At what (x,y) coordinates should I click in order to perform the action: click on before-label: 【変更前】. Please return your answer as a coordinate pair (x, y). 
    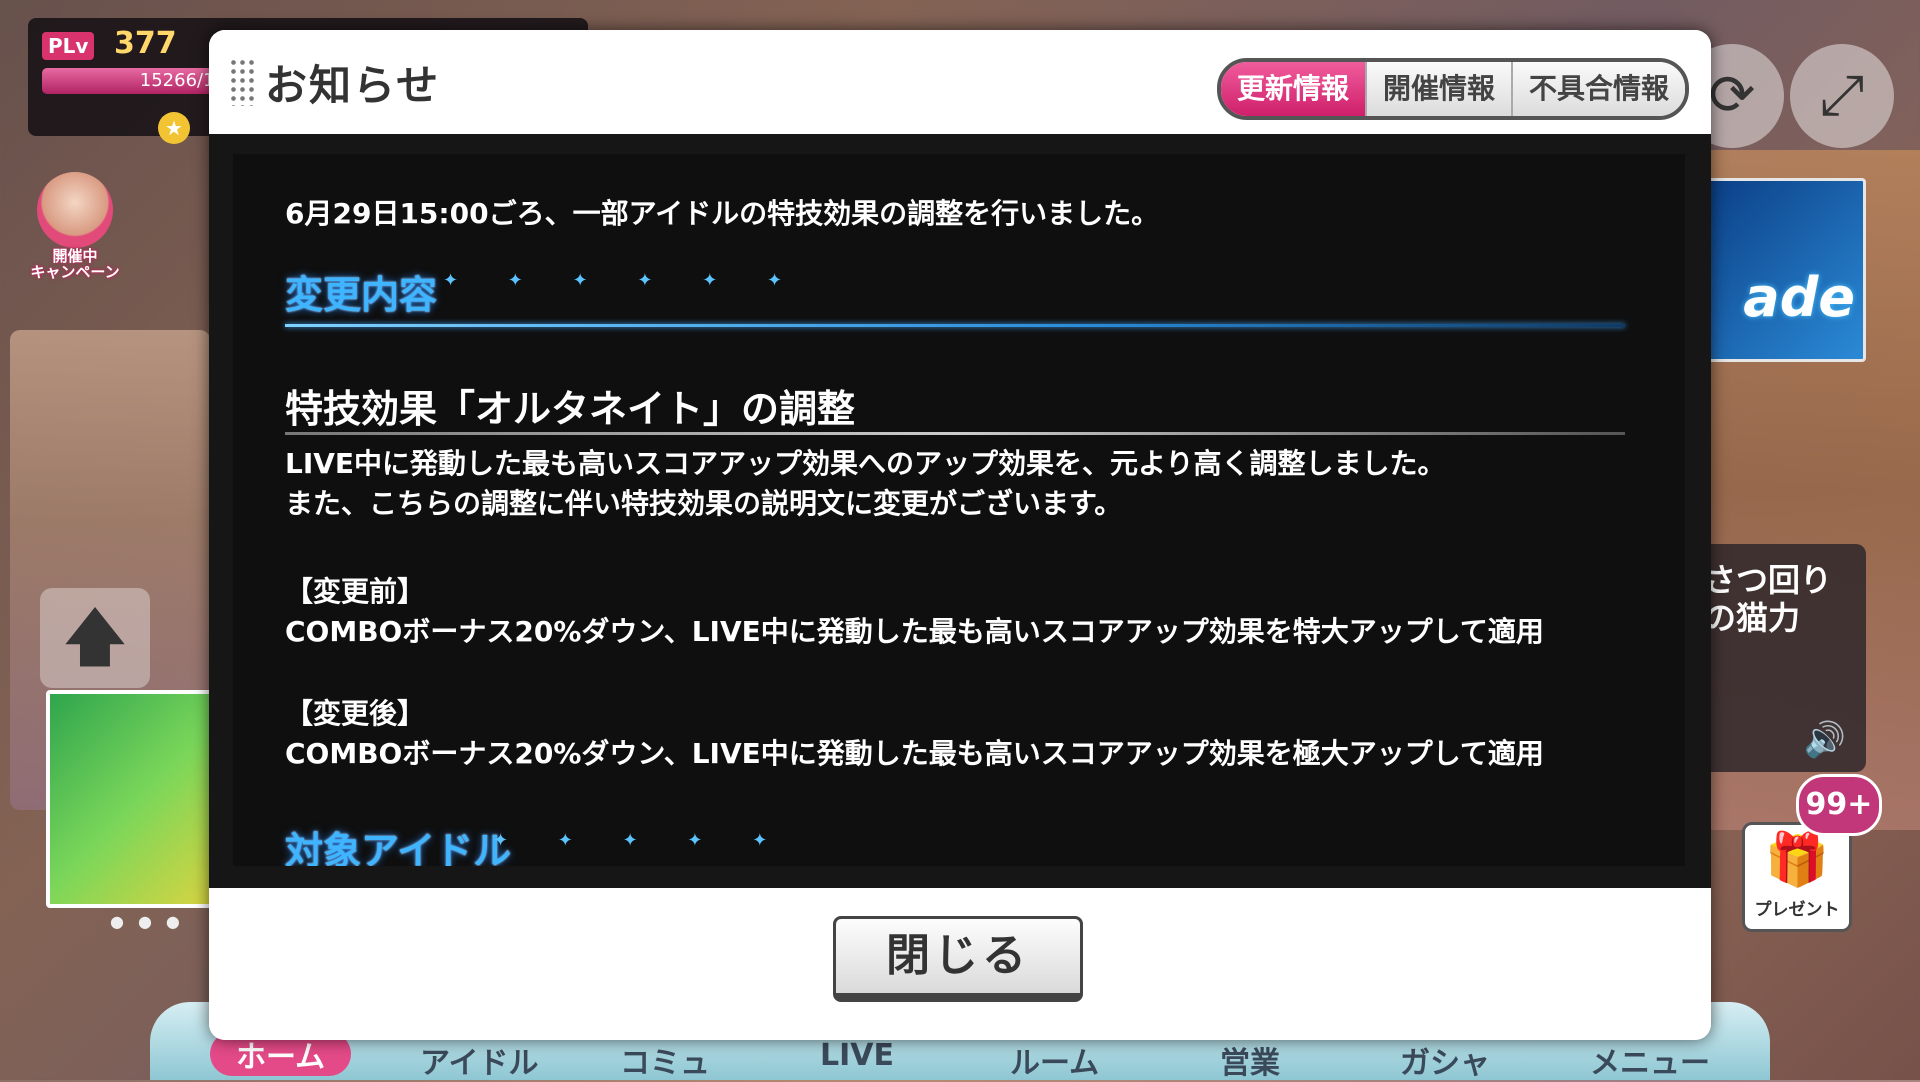
    Looking at the image, I should click on (355, 591).